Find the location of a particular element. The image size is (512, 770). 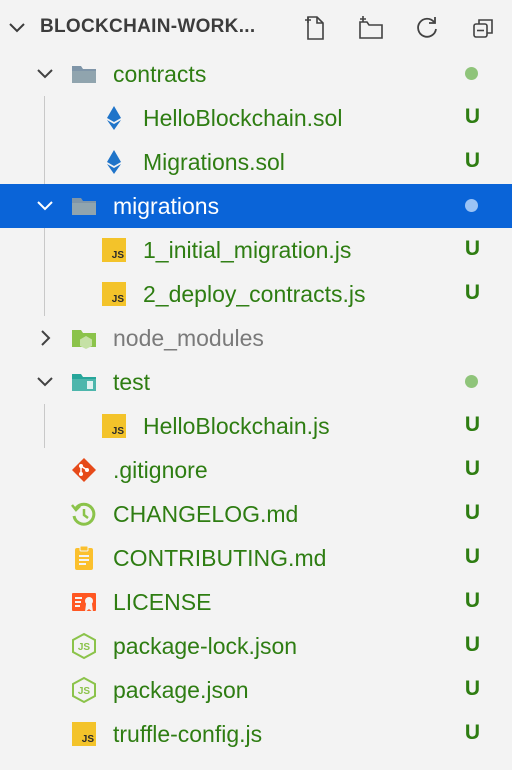

tree-item-test: test is located at coordinates (256, 382).